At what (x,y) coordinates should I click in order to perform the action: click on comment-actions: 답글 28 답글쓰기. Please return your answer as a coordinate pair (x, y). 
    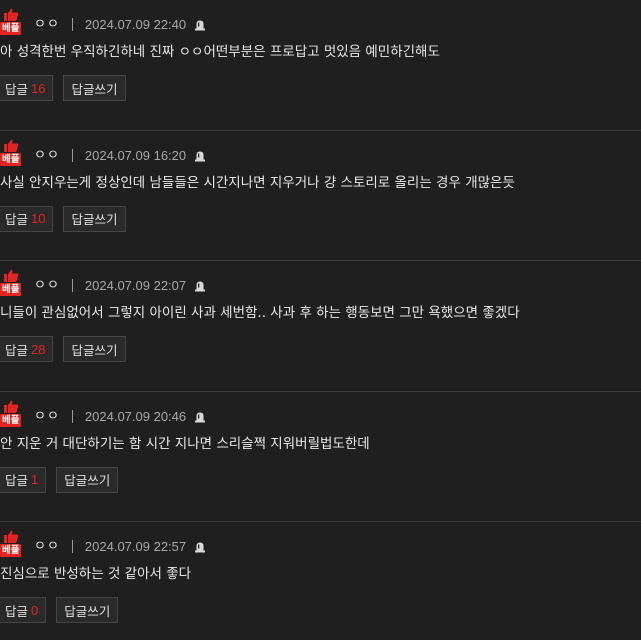
    Looking at the image, I should click on (63, 349).